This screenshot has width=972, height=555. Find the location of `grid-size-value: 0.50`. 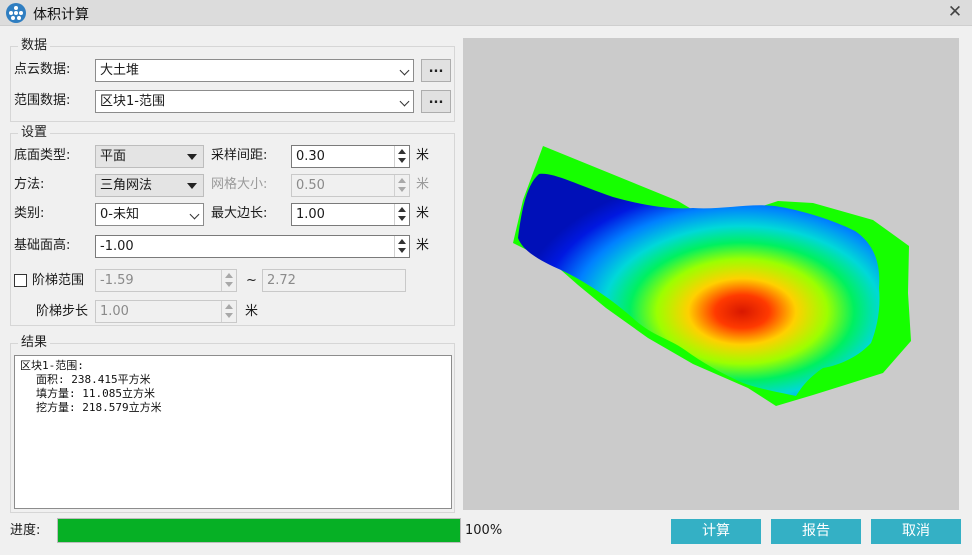

grid-size-value: 0.50 is located at coordinates (310, 185).